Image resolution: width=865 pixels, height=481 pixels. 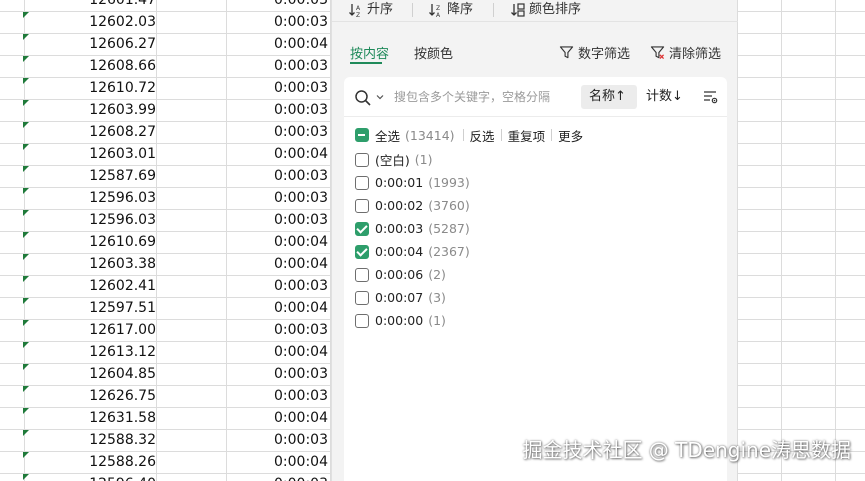 What do you see at coordinates (167, 330) in the screenshot?
I see `table-row: 12617.00 0:00:03` at bounding box center [167, 330].